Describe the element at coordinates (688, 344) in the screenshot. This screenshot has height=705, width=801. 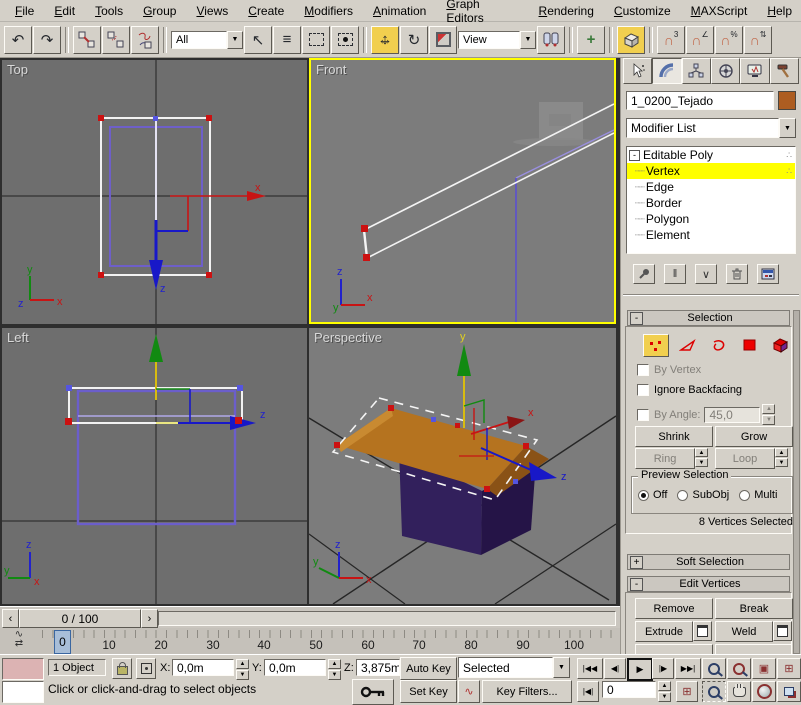
I see `edge-mode-icon` at that location.